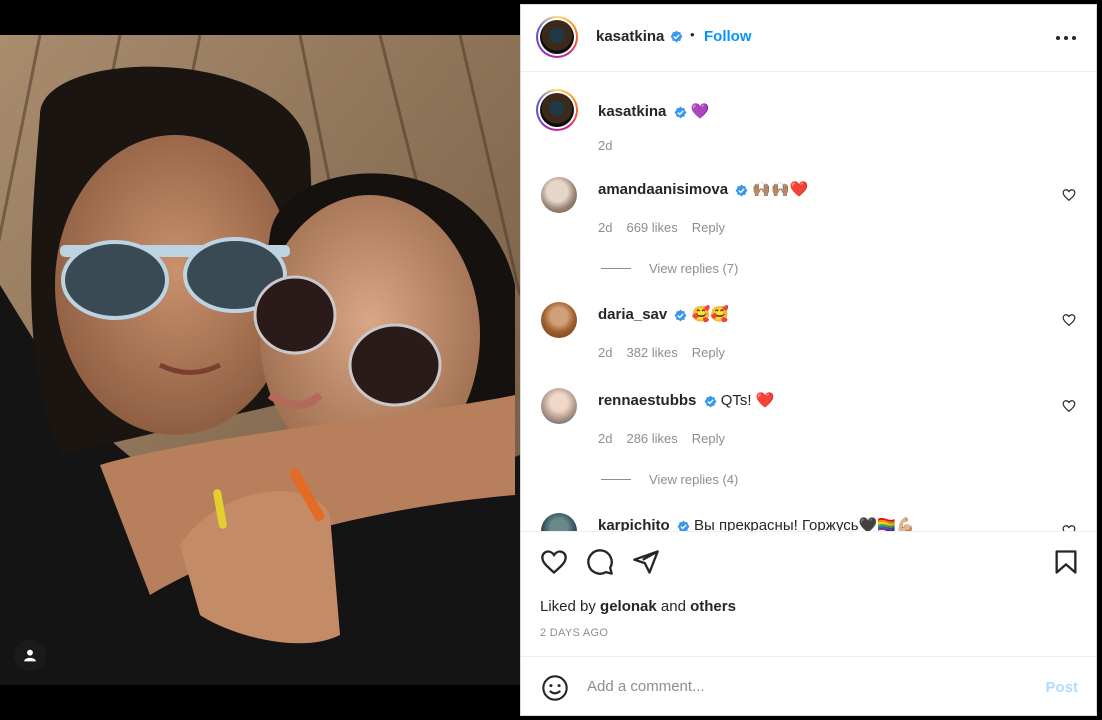 The height and width of the screenshot is (720, 1102). Describe the element at coordinates (694, 479) in the screenshot. I see `view-replies-label: View replies (4)` at that location.